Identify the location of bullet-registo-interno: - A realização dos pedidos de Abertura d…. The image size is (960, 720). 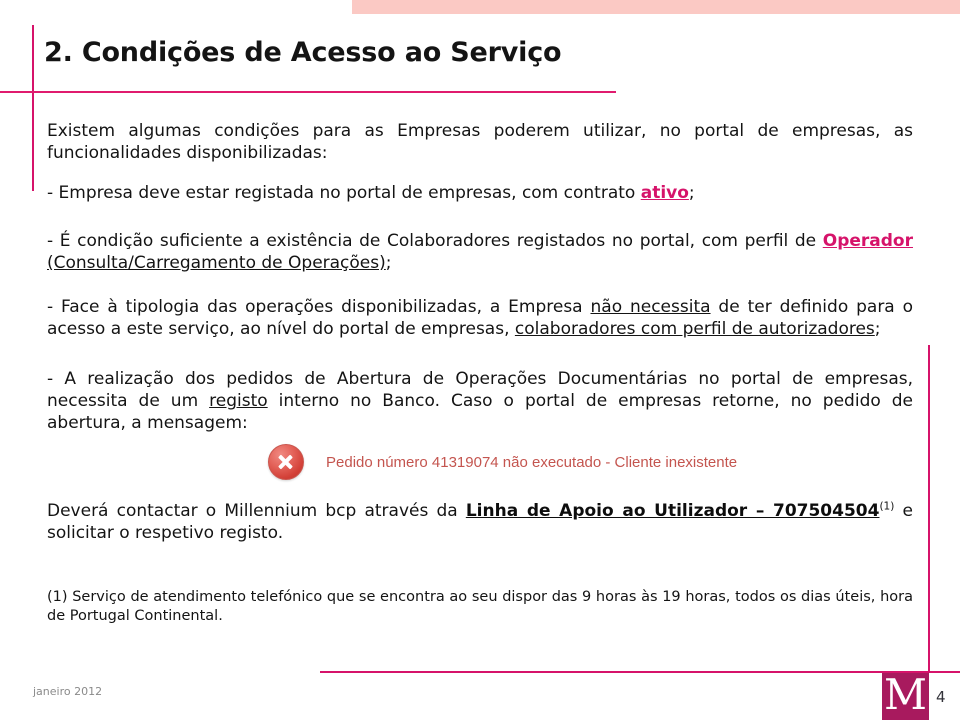
(480, 401).